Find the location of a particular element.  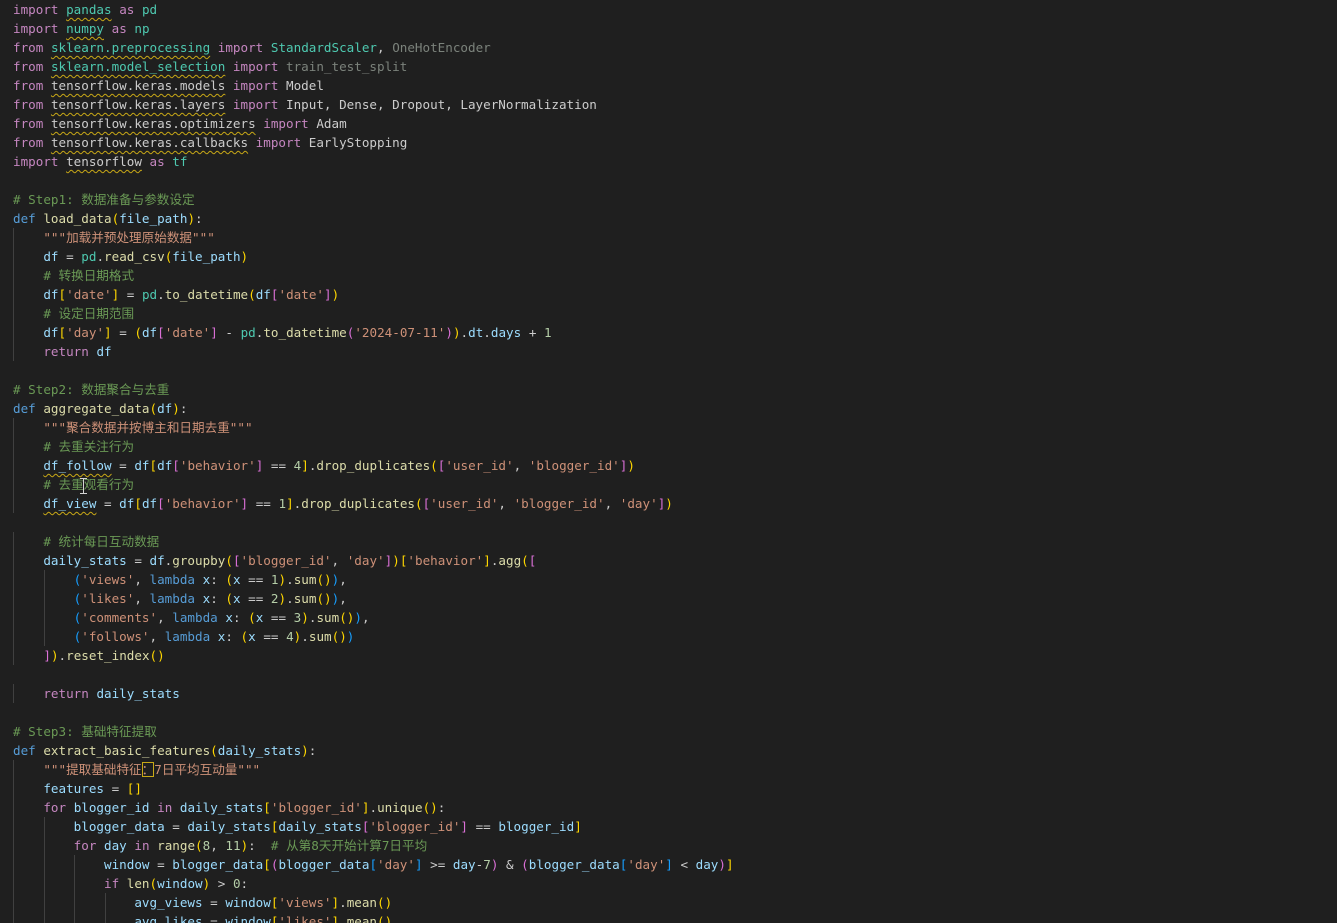

code-line: # Step3: 基础特征提取 is located at coordinates (675, 731).